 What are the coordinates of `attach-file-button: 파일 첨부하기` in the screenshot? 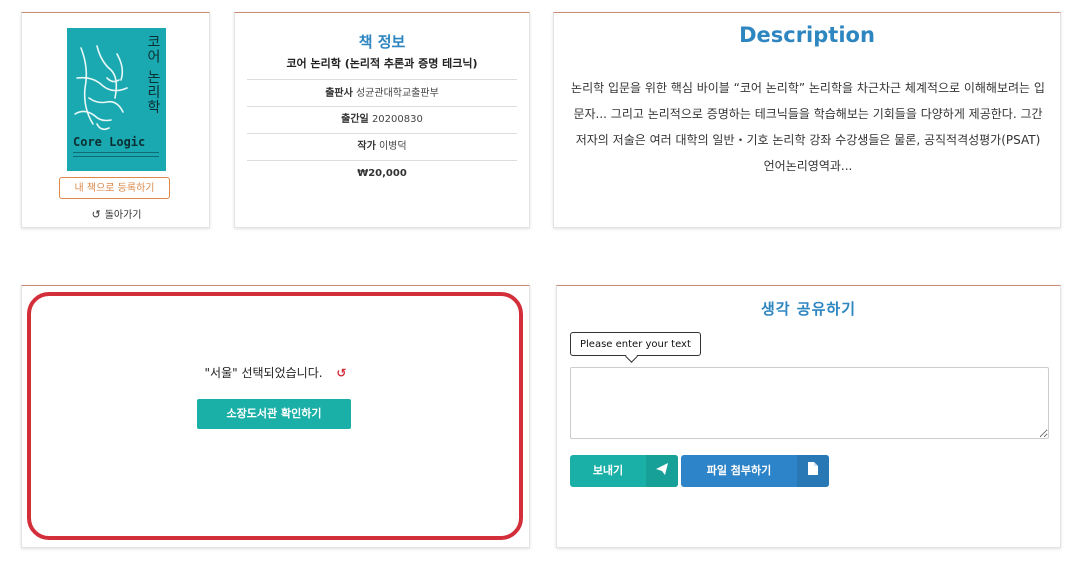 It's located at (755, 471).